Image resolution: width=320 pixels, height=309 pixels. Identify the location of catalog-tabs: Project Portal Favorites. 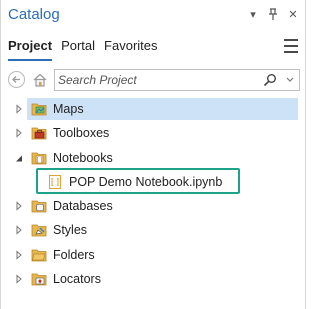
(83, 48).